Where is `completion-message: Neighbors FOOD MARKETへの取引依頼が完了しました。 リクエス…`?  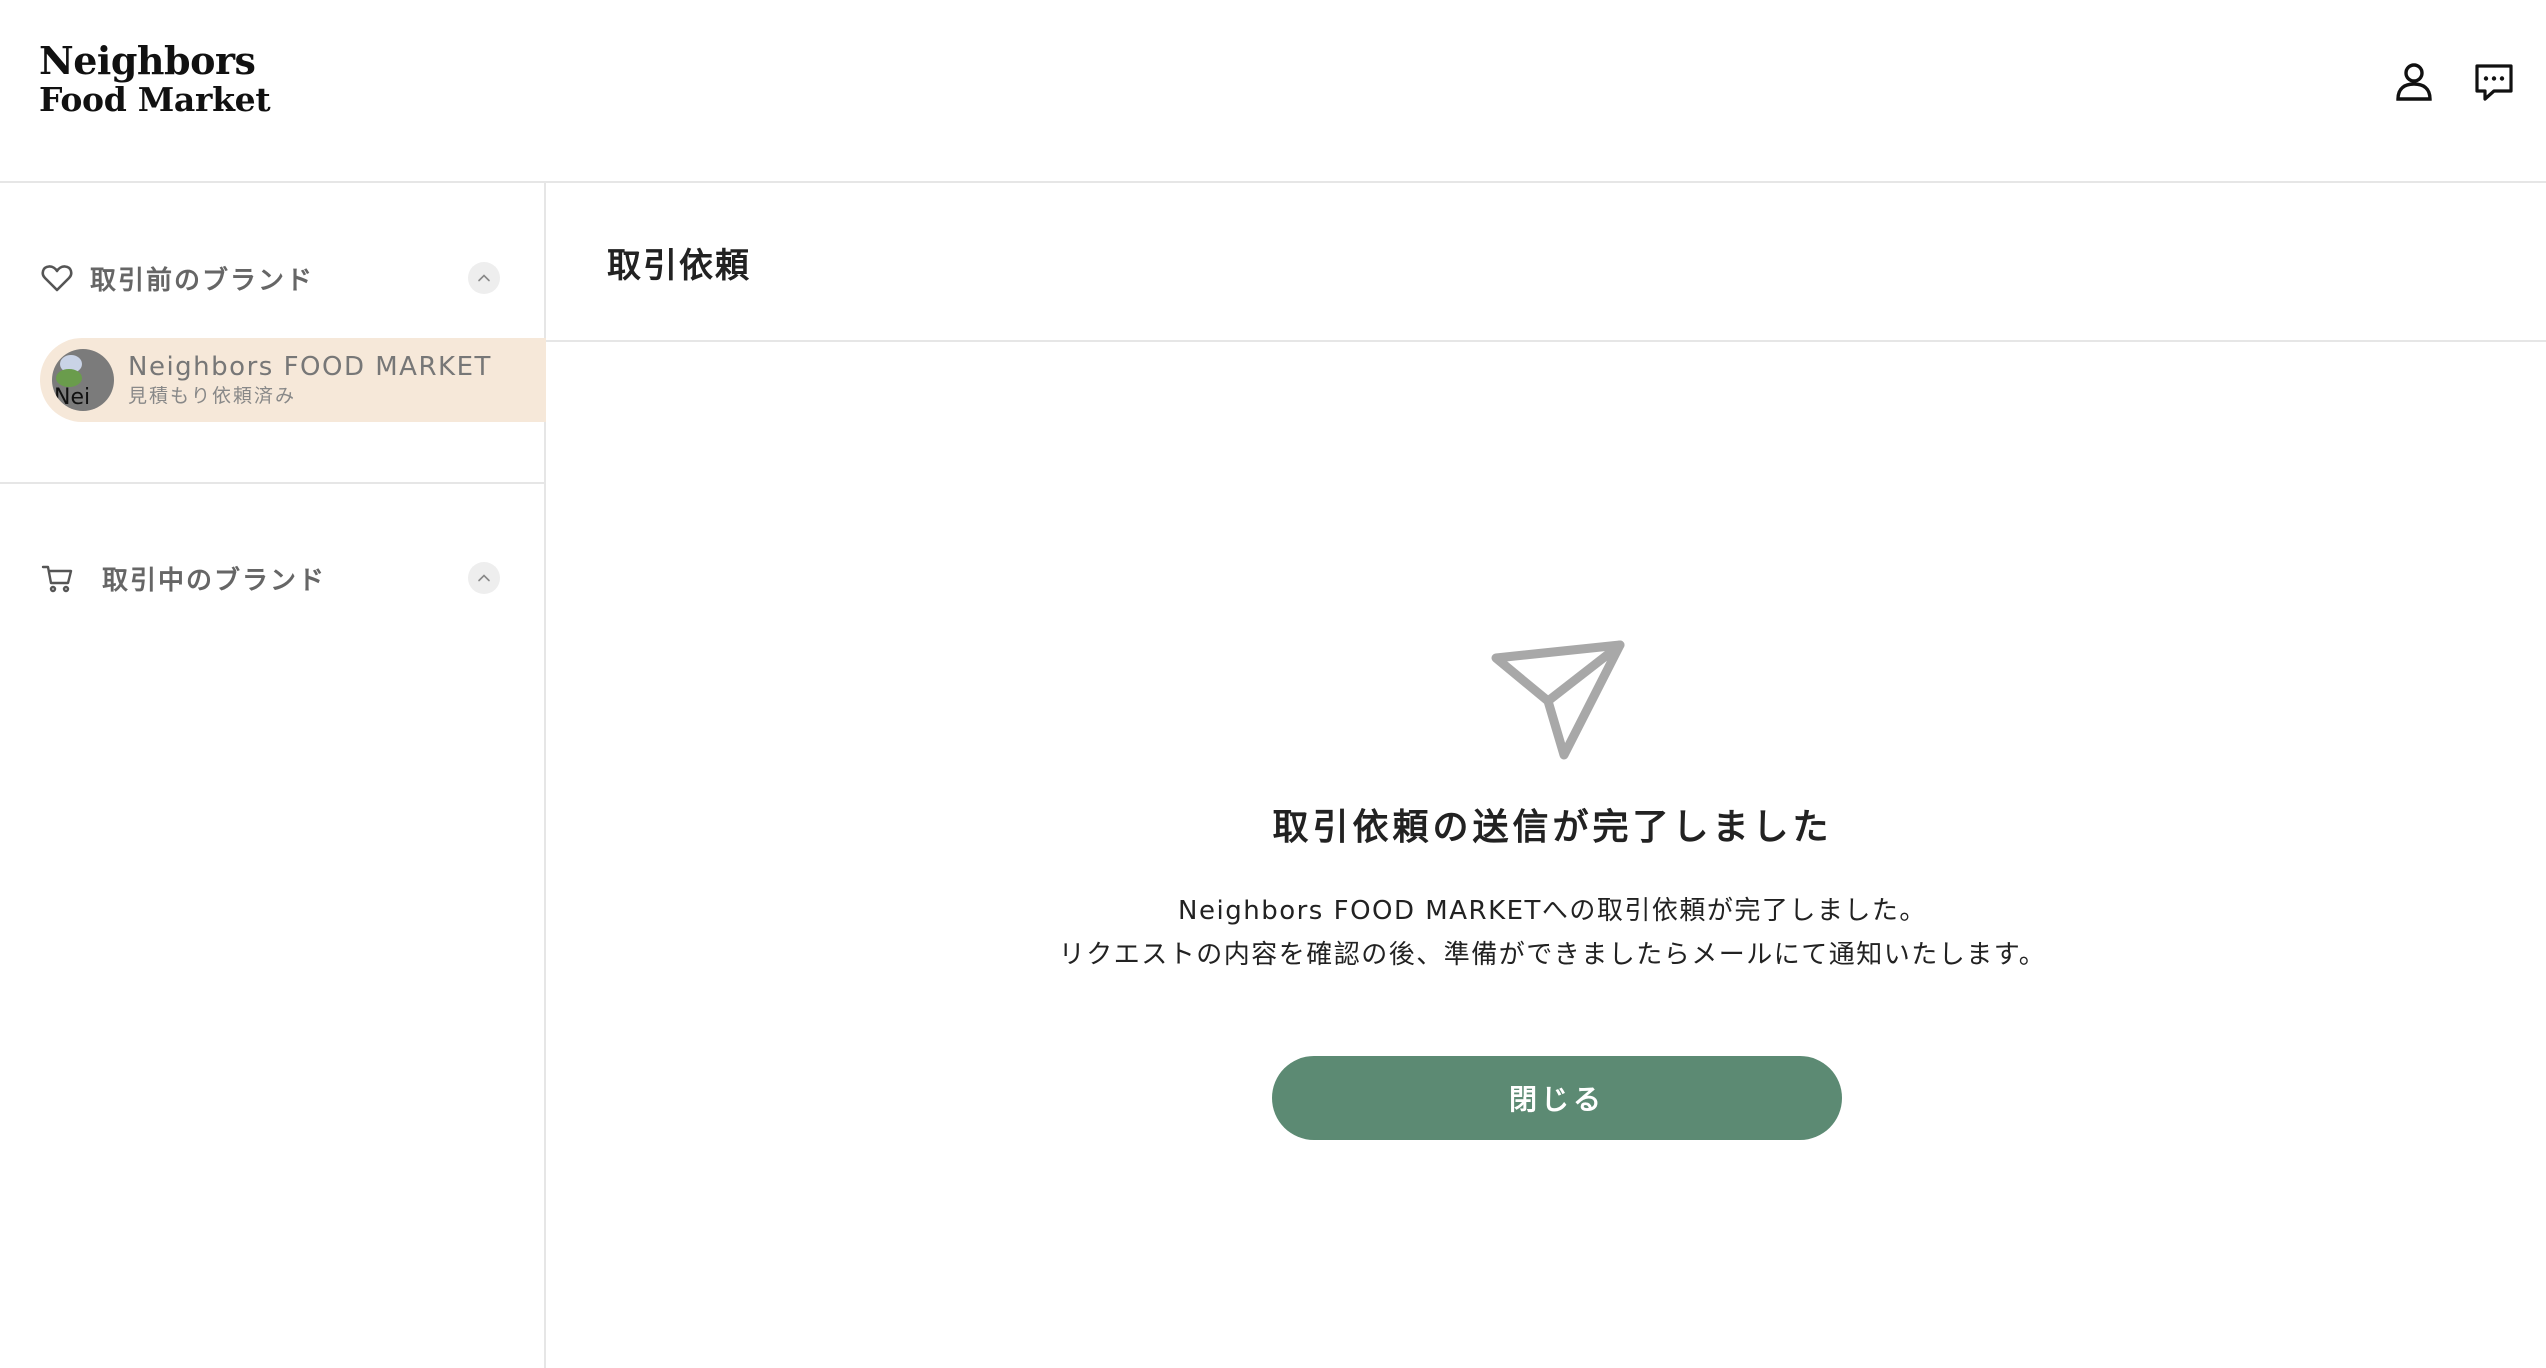 completion-message: Neighbors FOOD MARKETへの取引依頼が完了しました。 リクエス… is located at coordinates (1546, 933).